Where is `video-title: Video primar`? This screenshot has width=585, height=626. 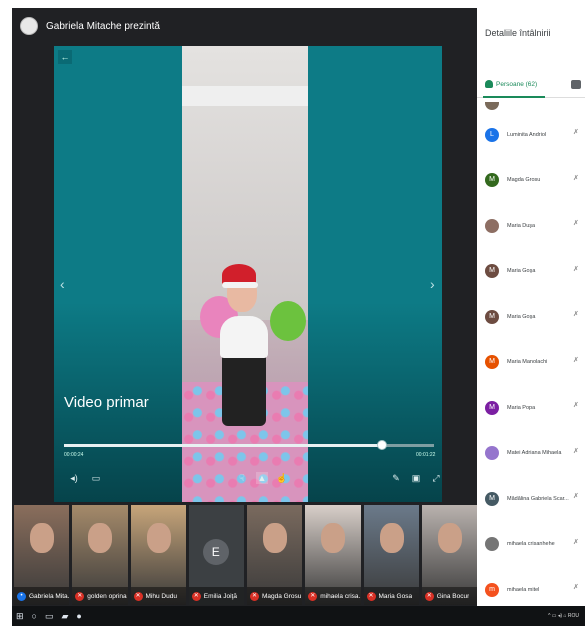
video-title: Video primar is located at coordinates (106, 402).